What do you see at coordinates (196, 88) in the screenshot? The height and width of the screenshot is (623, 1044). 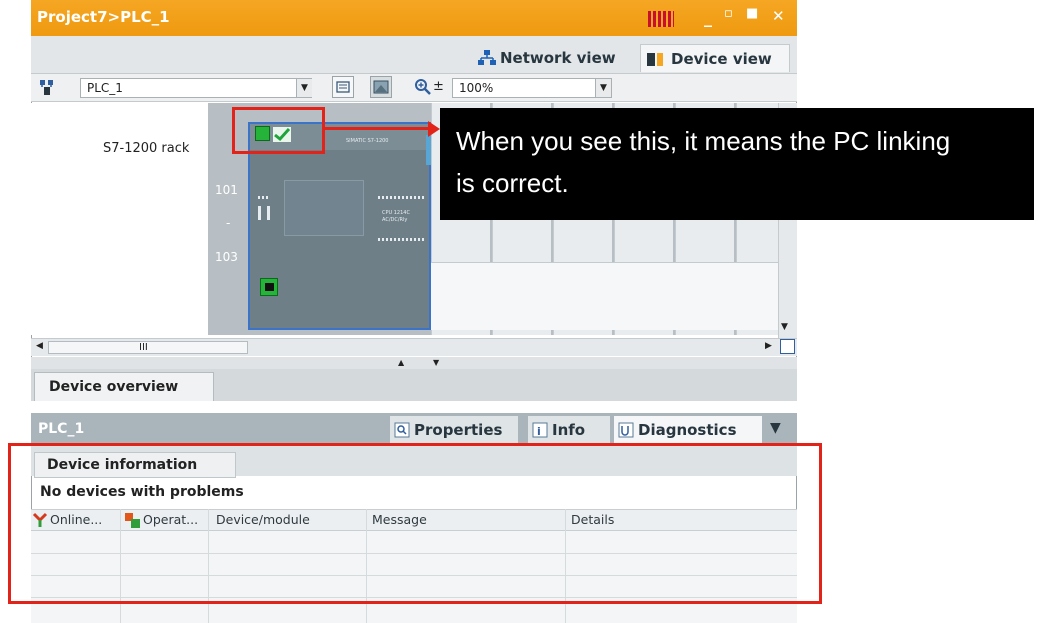 I see `device-select-dropdown: PLC_1` at bounding box center [196, 88].